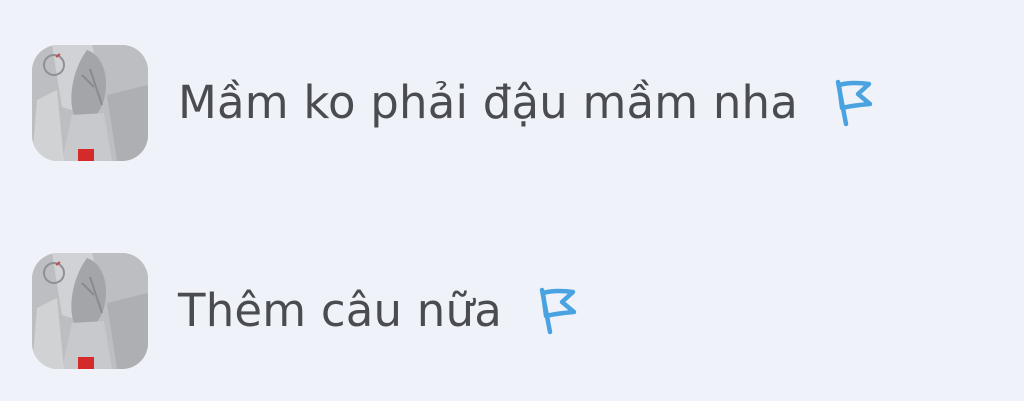 The width and height of the screenshot is (1024, 401). I want to click on comment-text: Mầm ko phải đậu mầm nha, so click(488, 102).